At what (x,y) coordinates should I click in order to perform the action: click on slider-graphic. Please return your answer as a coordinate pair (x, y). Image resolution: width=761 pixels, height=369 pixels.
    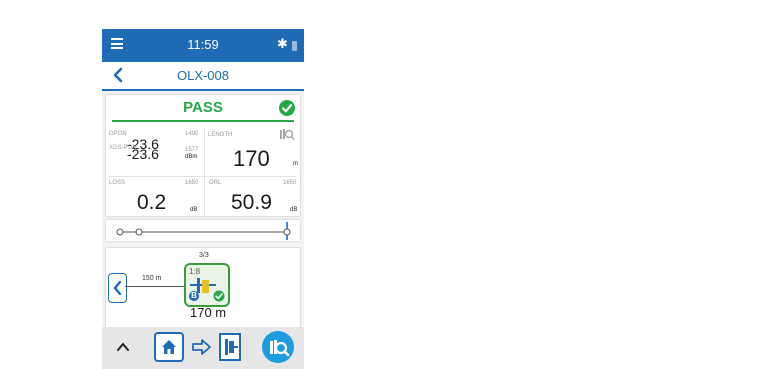
    Looking at the image, I should click on (203, 230).